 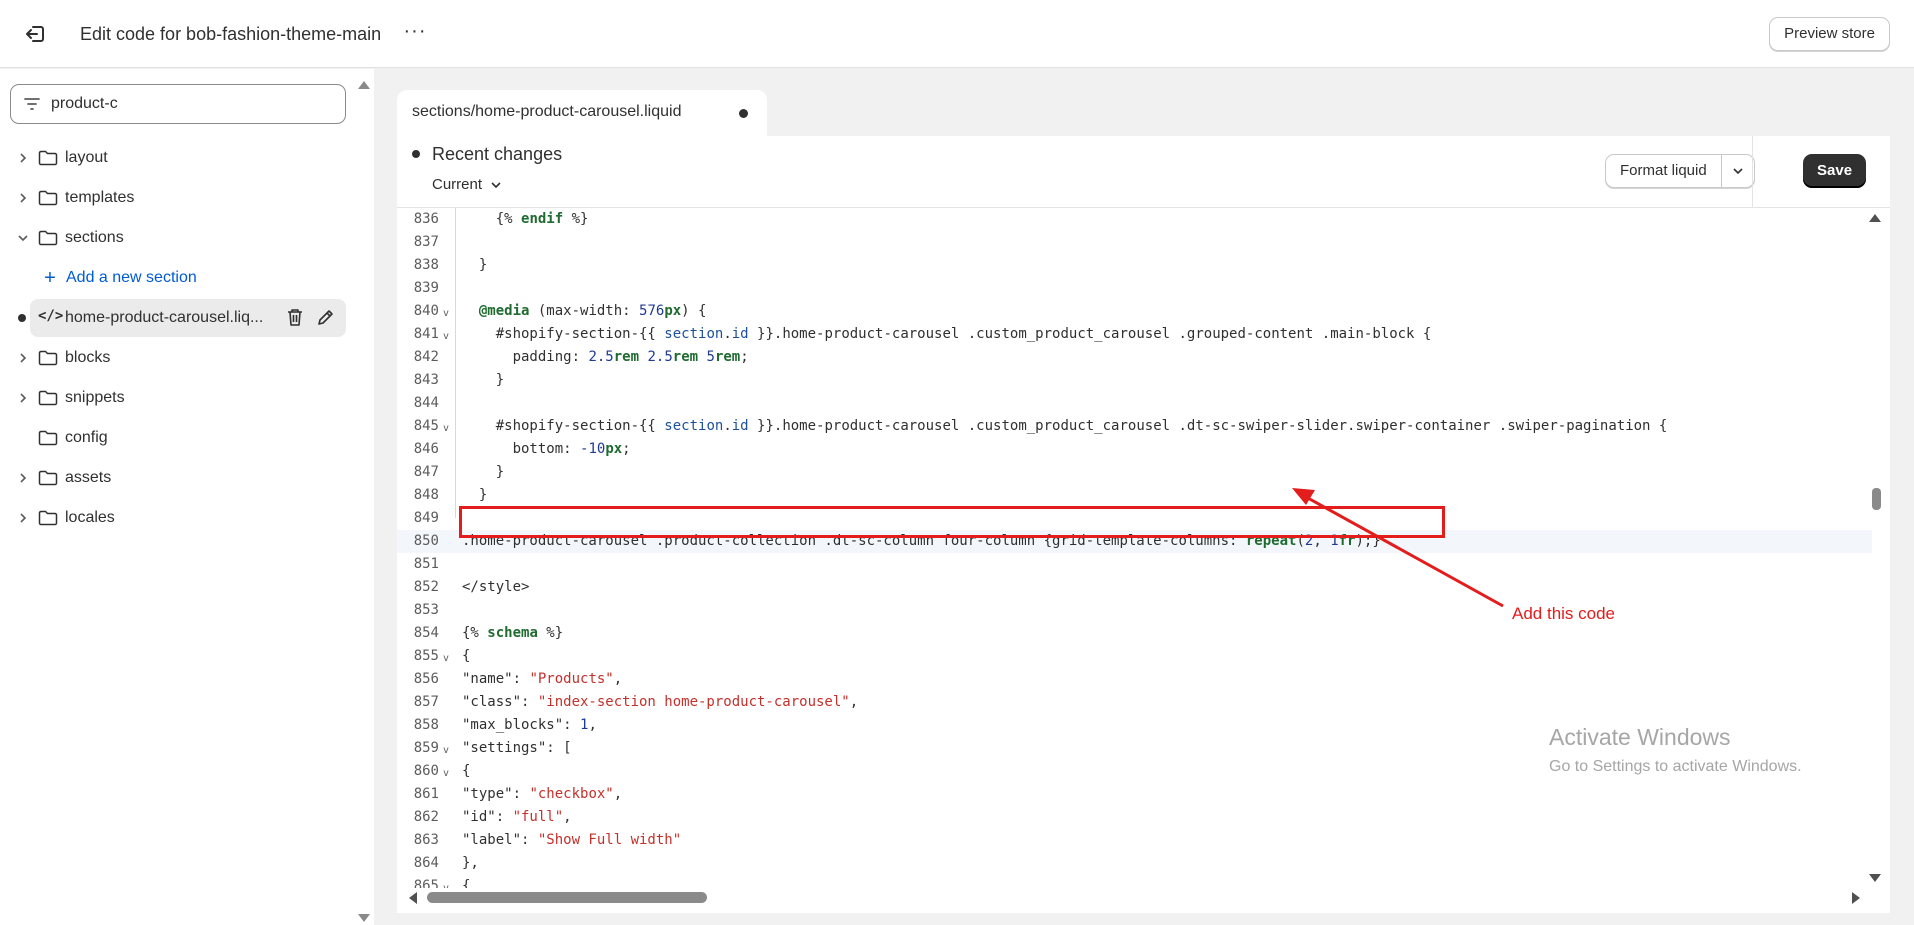 What do you see at coordinates (1664, 171) in the screenshot?
I see `format-liquid-button: Format liquid` at bounding box center [1664, 171].